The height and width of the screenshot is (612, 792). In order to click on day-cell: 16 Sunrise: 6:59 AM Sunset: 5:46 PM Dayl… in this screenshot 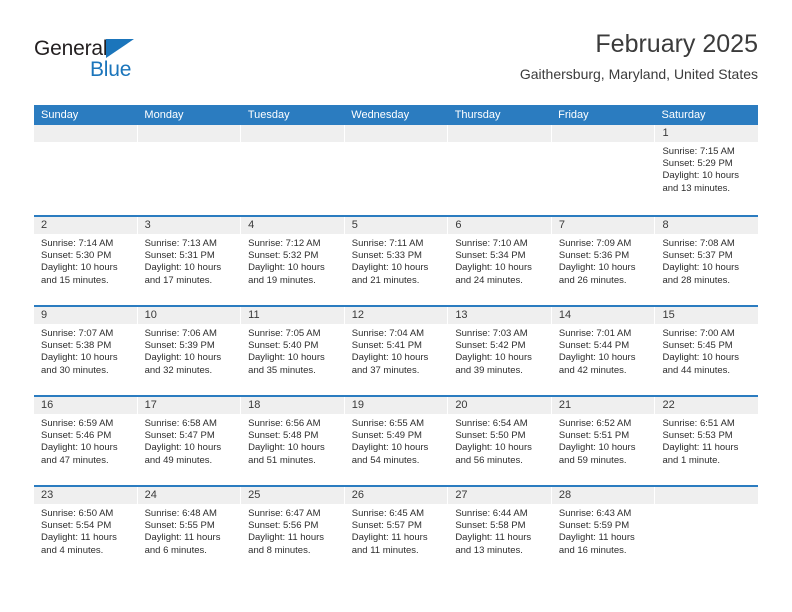, I will do `click(86, 441)`.